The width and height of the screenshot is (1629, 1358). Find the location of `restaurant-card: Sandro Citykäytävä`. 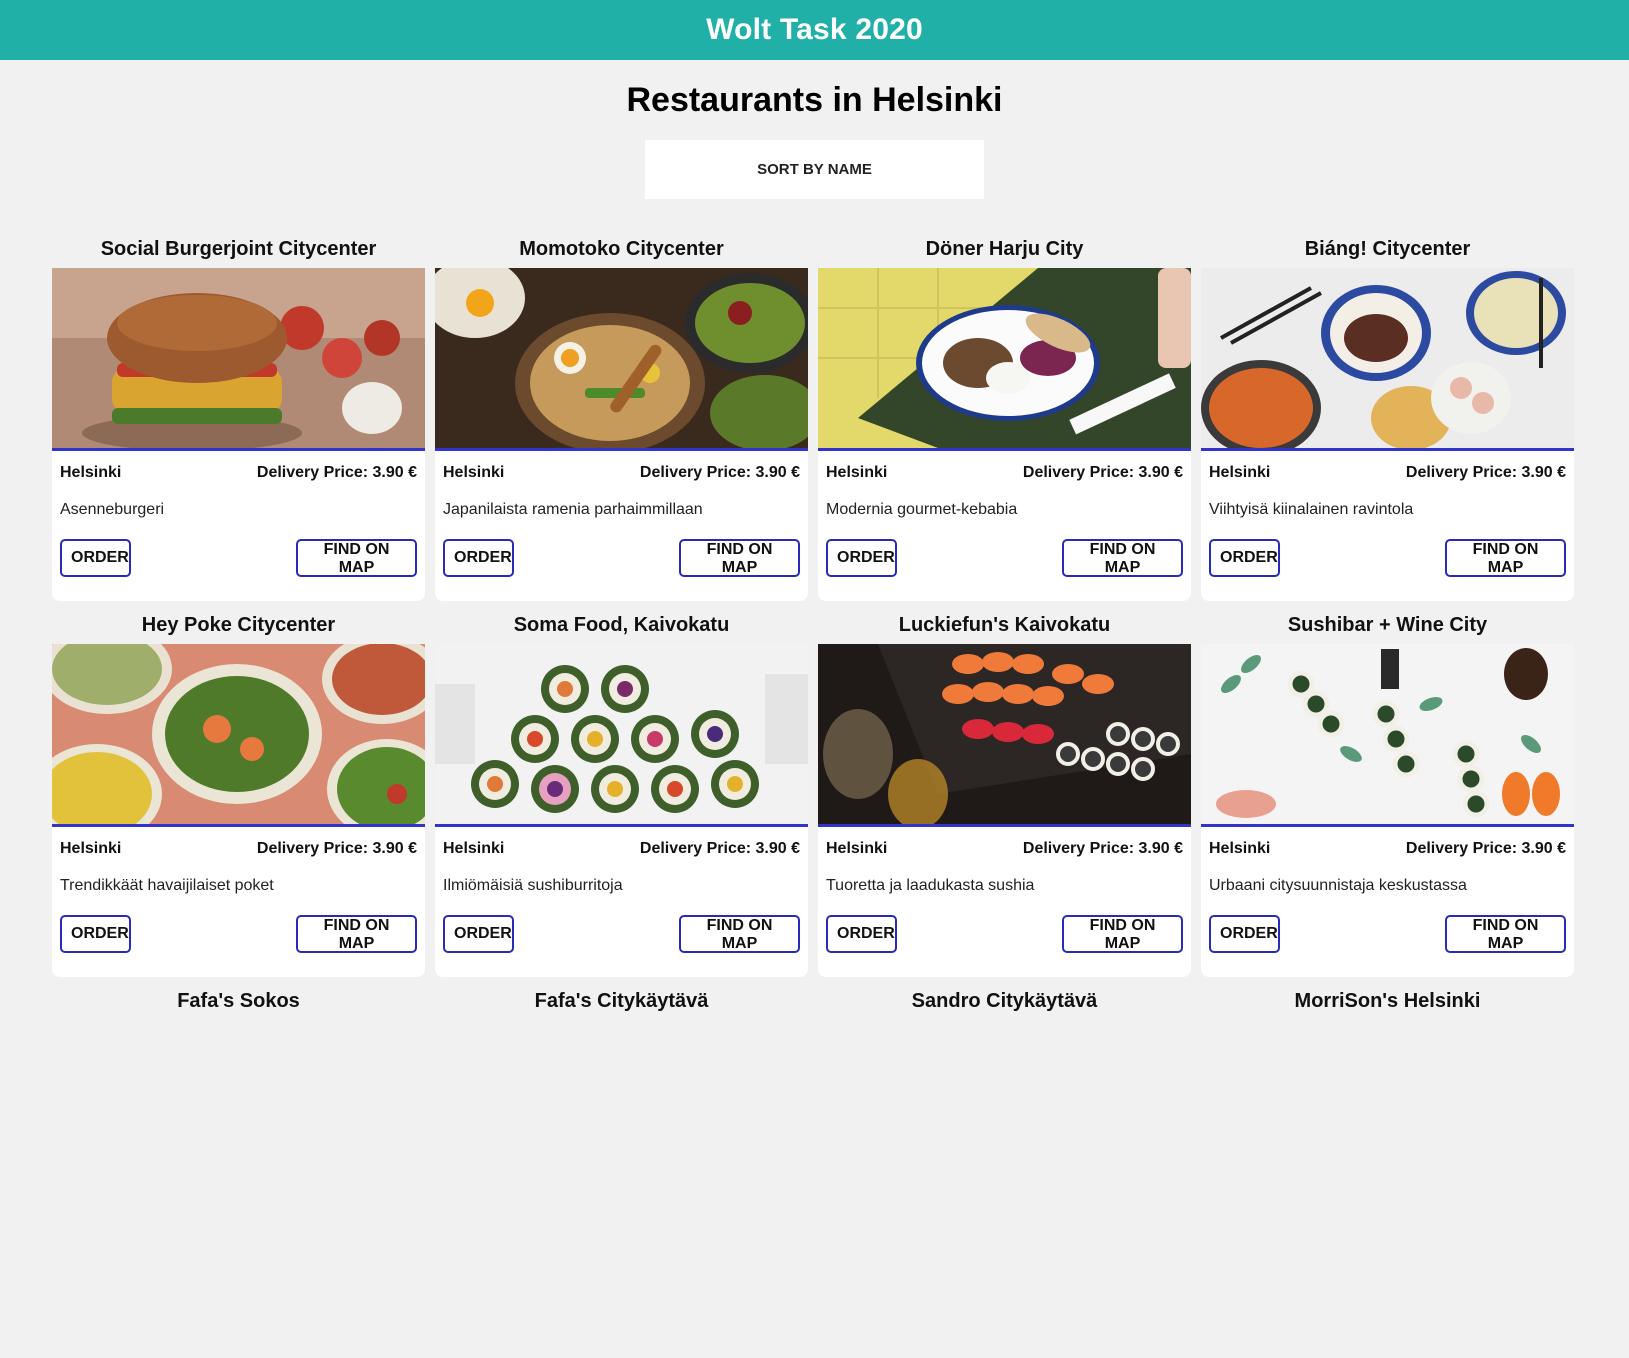

restaurant-card: Sandro Citykäytävä is located at coordinates (1004, 1170).